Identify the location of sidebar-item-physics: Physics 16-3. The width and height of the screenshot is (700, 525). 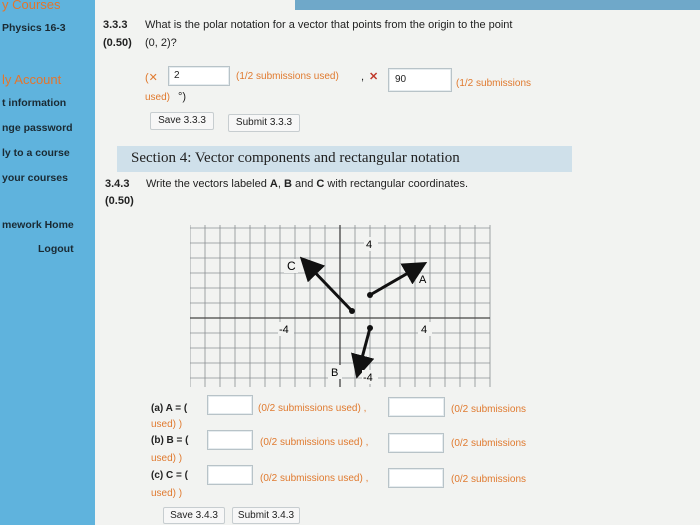
(34, 28).